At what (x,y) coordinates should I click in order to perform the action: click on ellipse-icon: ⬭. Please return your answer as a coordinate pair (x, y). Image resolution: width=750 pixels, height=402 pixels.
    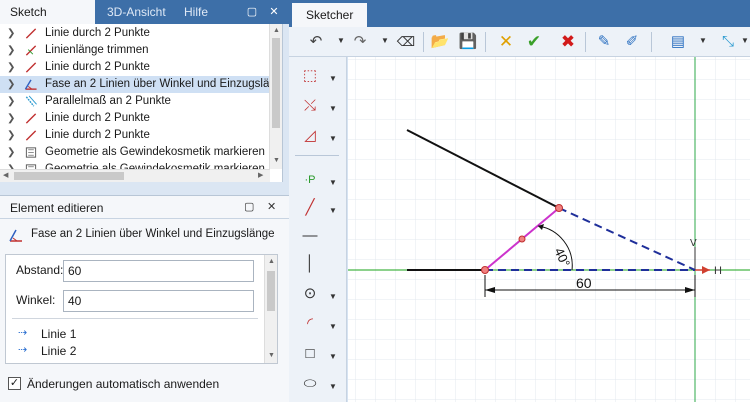
    Looking at the image, I should click on (310, 384).